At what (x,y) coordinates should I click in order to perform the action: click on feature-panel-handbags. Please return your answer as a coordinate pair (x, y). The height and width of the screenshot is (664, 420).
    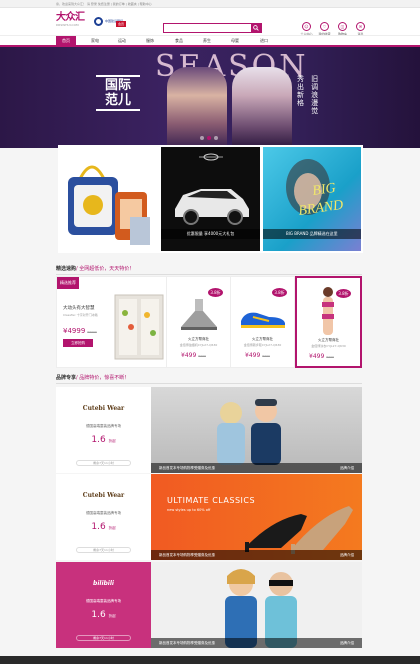
    Looking at the image, I should click on (109, 199).